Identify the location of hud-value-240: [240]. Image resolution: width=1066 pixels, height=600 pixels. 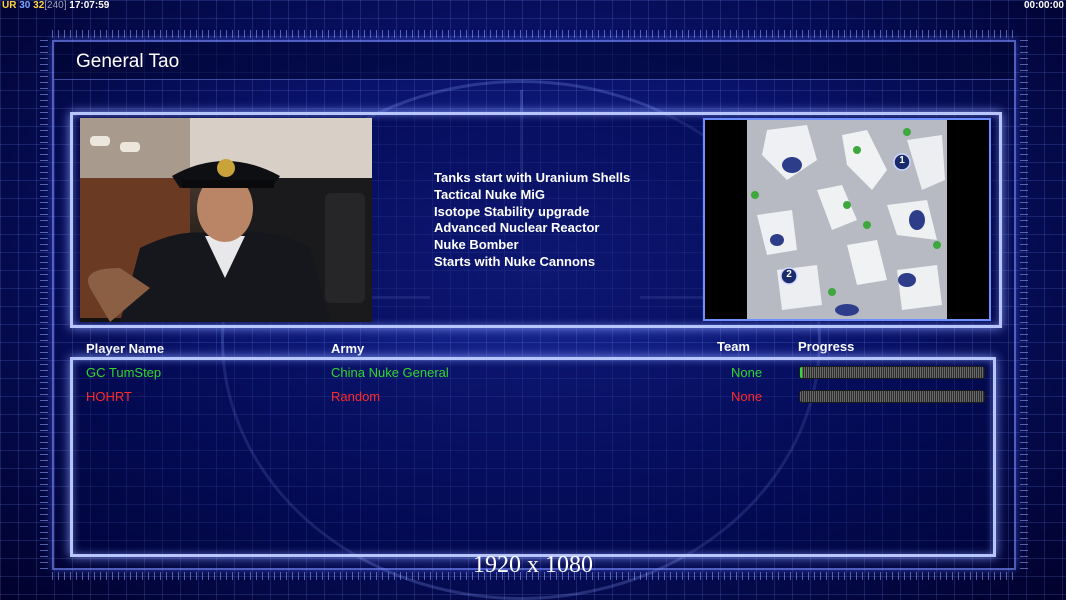
(55, 5).